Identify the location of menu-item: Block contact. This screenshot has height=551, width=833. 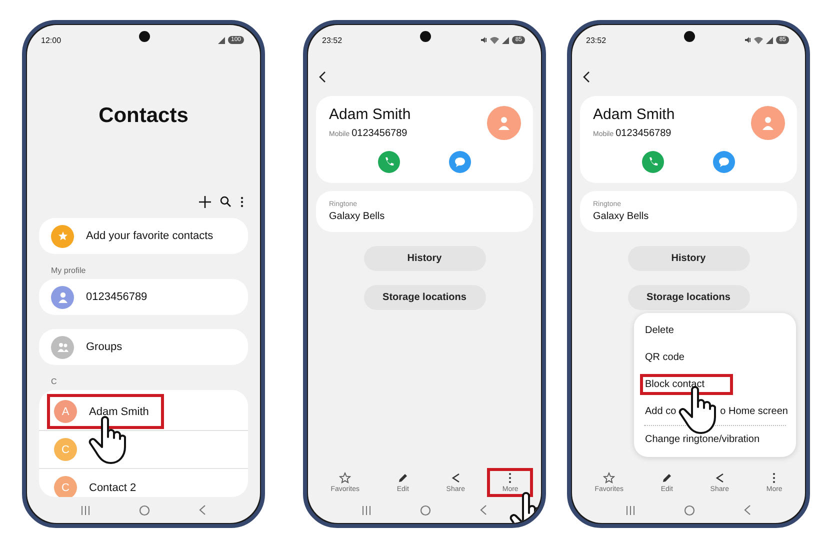
(687, 384).